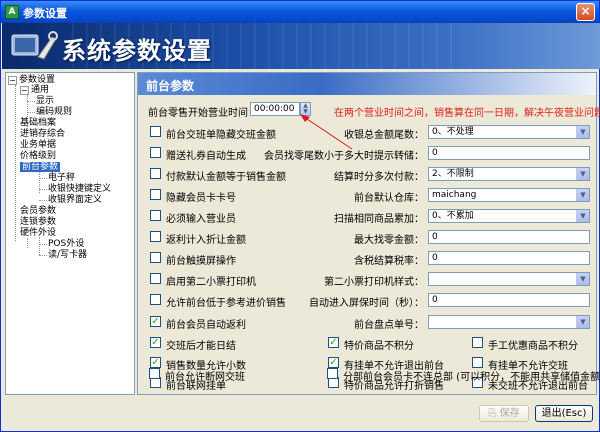 The height and width of the screenshot is (432, 600). What do you see at coordinates (206, 240) in the screenshot?
I see `check-label: 返利计入折让金额` at bounding box center [206, 240].